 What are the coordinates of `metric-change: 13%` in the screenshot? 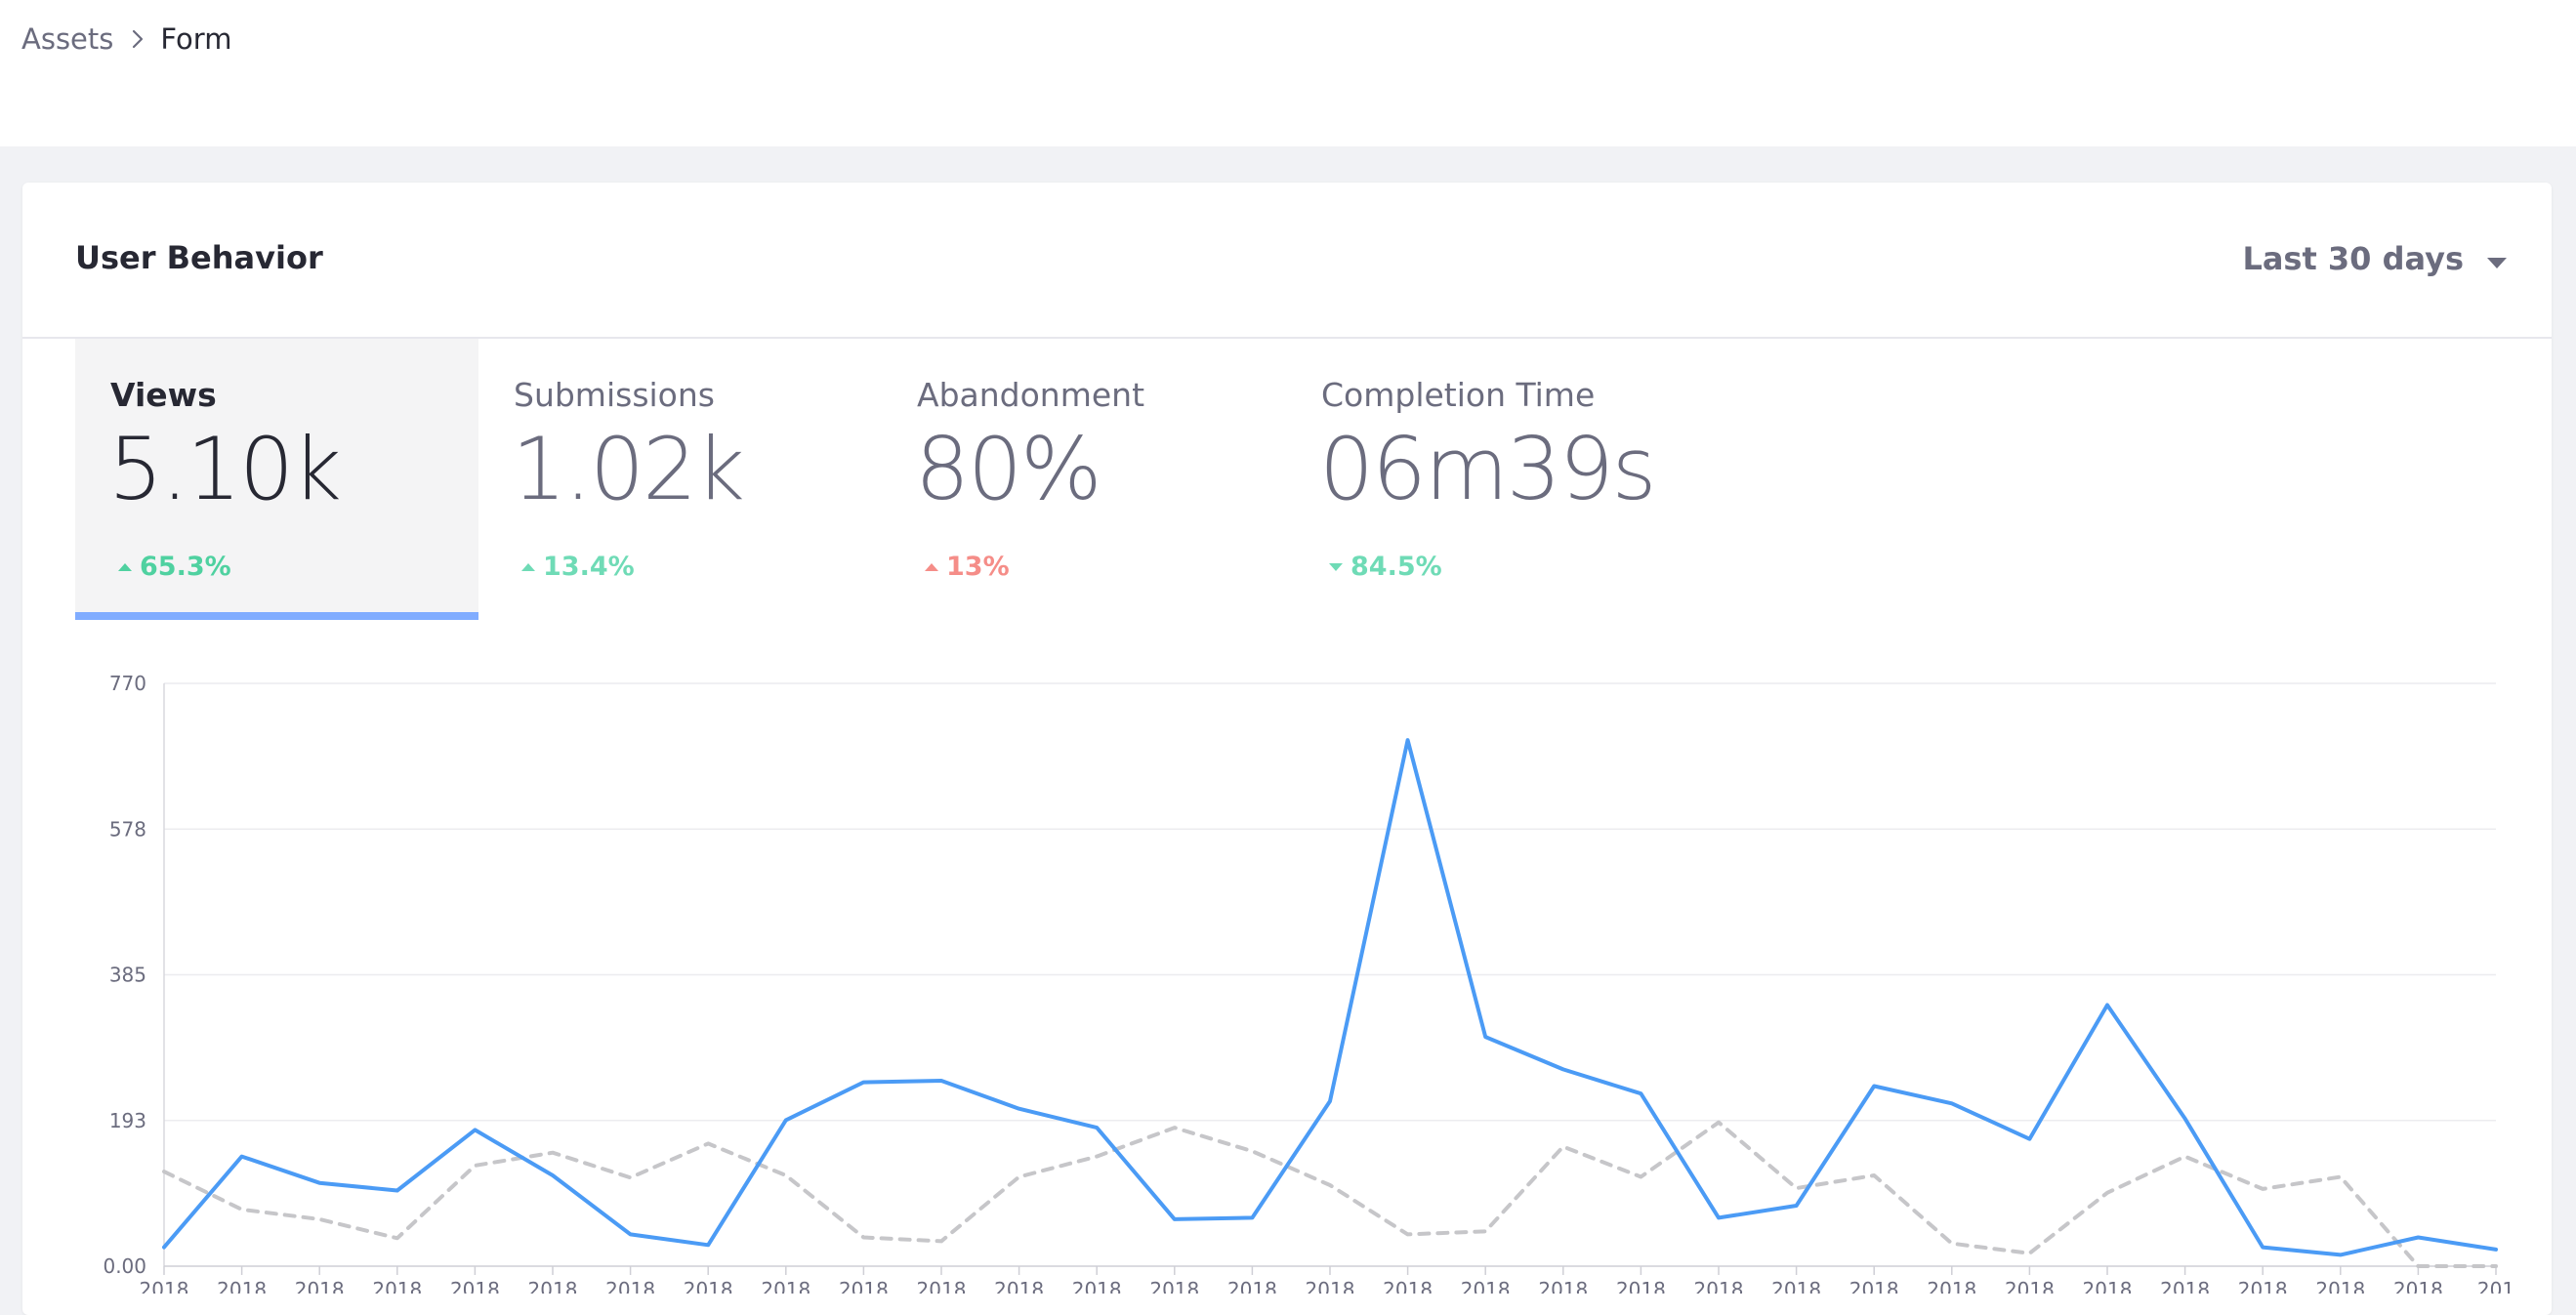 It's located at (978, 567).